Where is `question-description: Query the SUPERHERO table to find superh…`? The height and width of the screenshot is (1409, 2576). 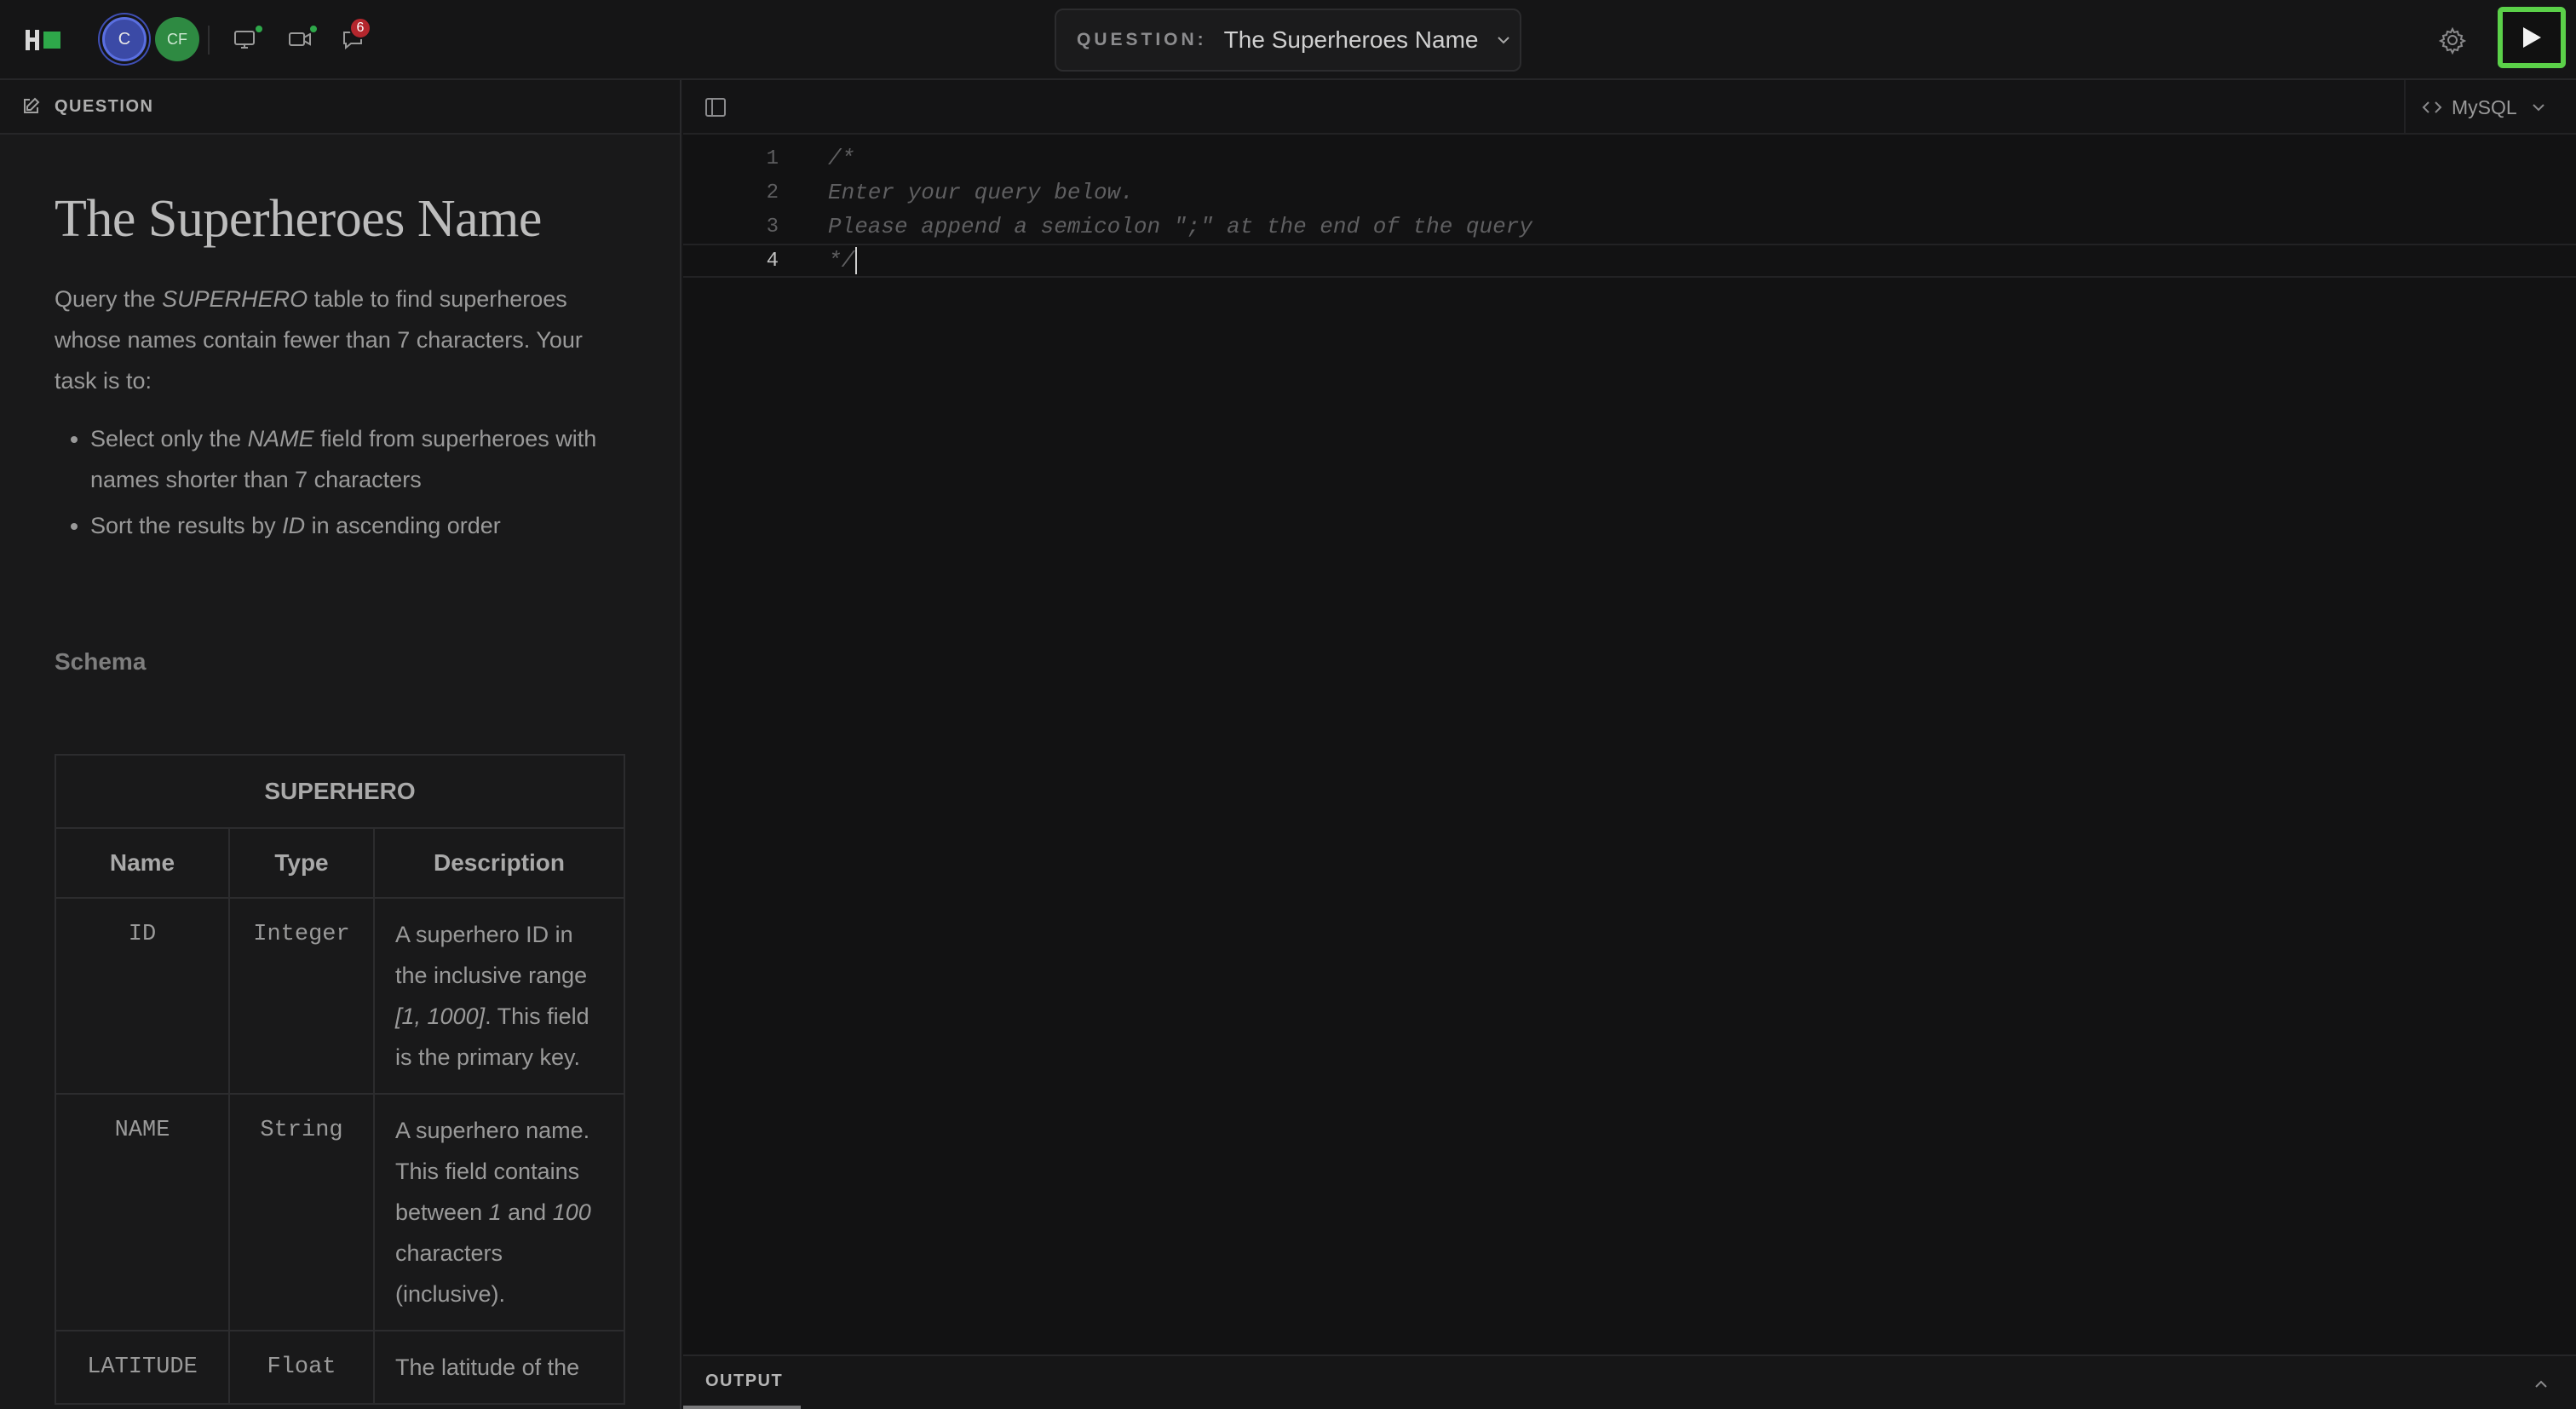
question-description: Query the SUPERHERO table to find superh… is located at coordinates (340, 340).